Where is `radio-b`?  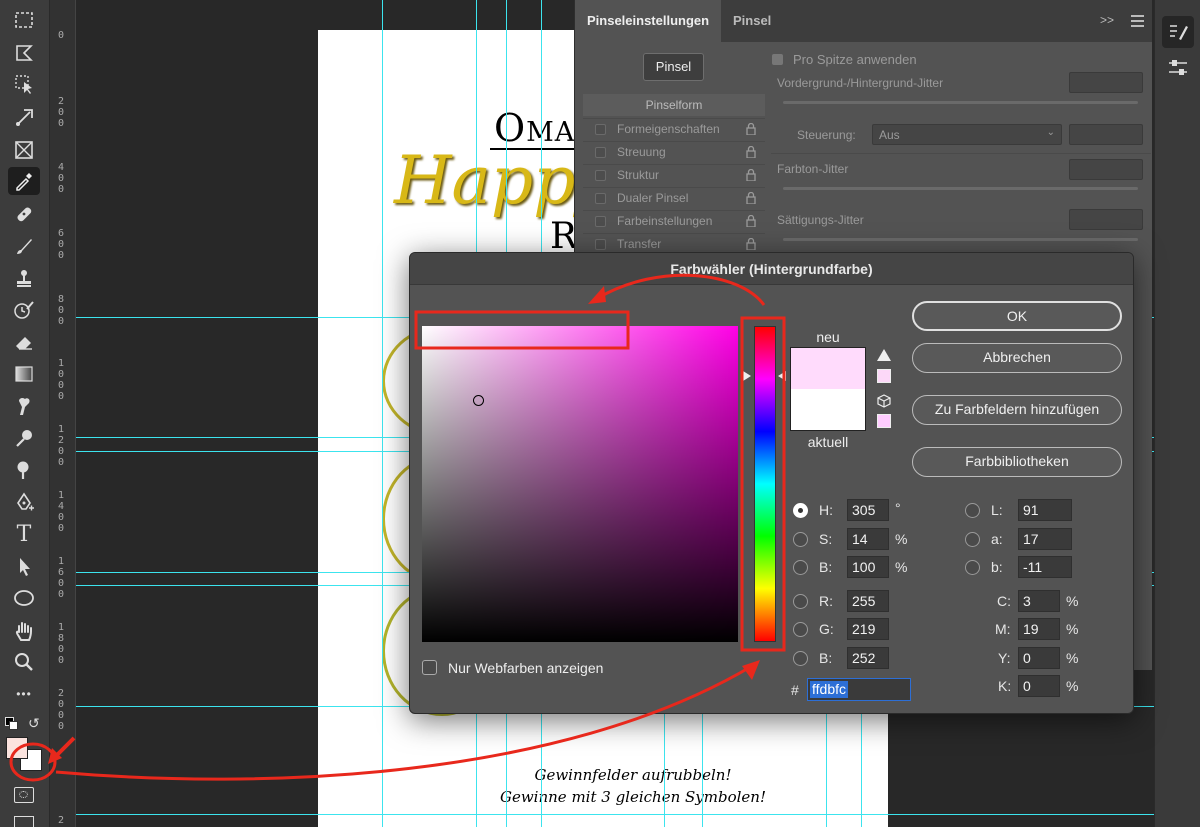
radio-b is located at coordinates (800, 567).